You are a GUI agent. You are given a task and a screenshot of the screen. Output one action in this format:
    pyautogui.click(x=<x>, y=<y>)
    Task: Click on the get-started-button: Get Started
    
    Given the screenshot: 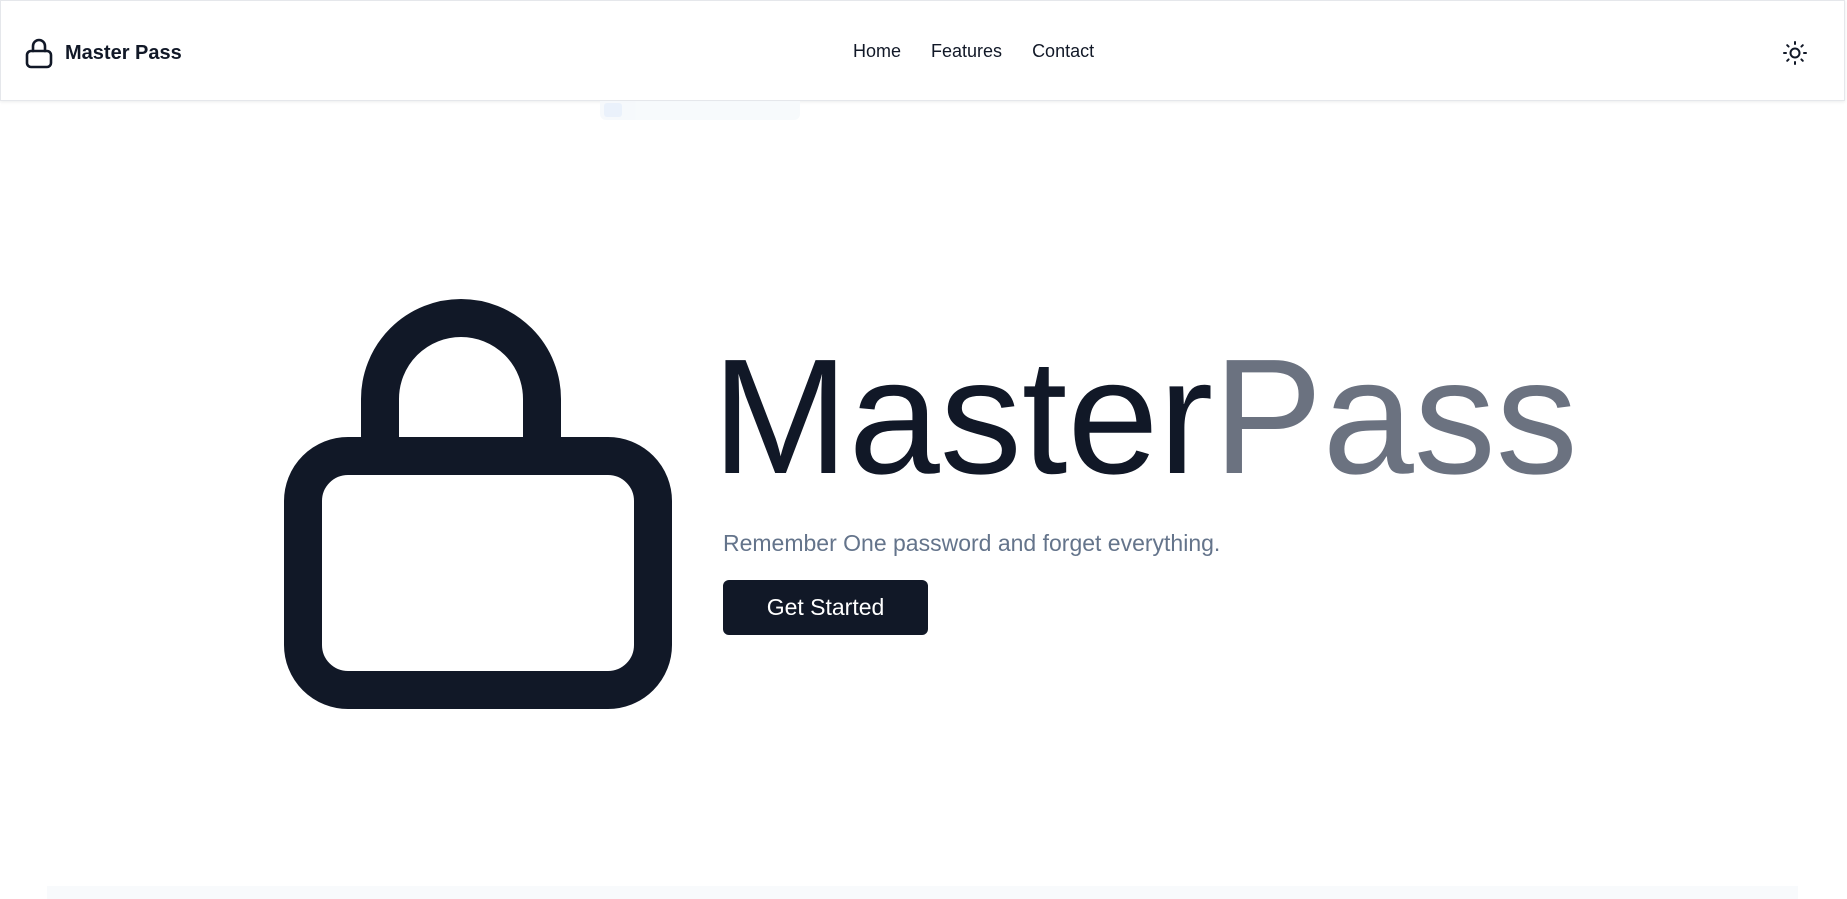 What is the action you would take?
    pyautogui.click(x=825, y=607)
    